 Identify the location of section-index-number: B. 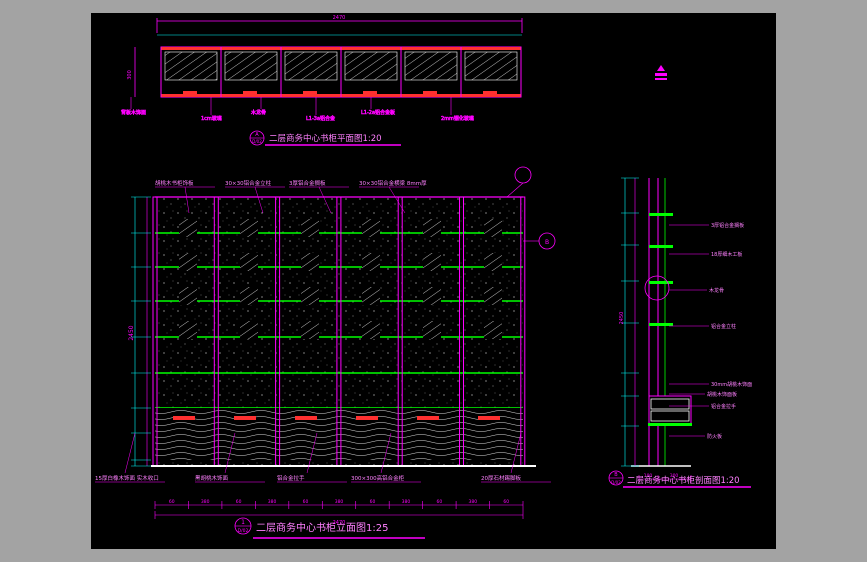
(616, 475).